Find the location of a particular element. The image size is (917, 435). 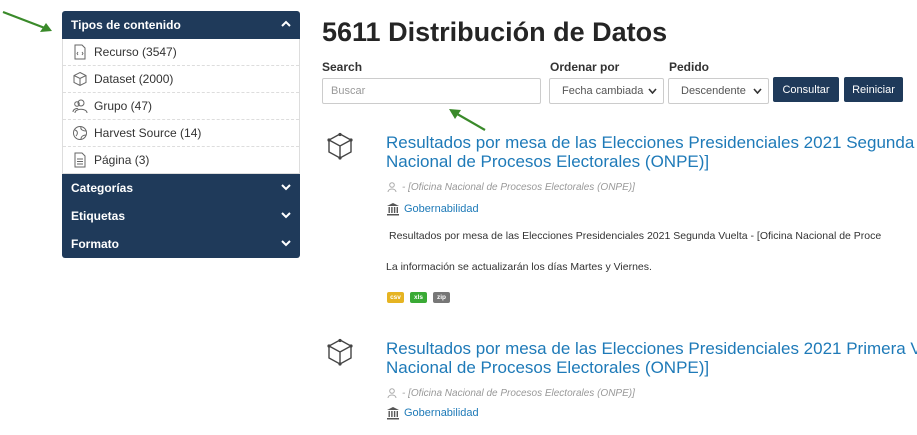

order-select-value: Descendente is located at coordinates (713, 91).